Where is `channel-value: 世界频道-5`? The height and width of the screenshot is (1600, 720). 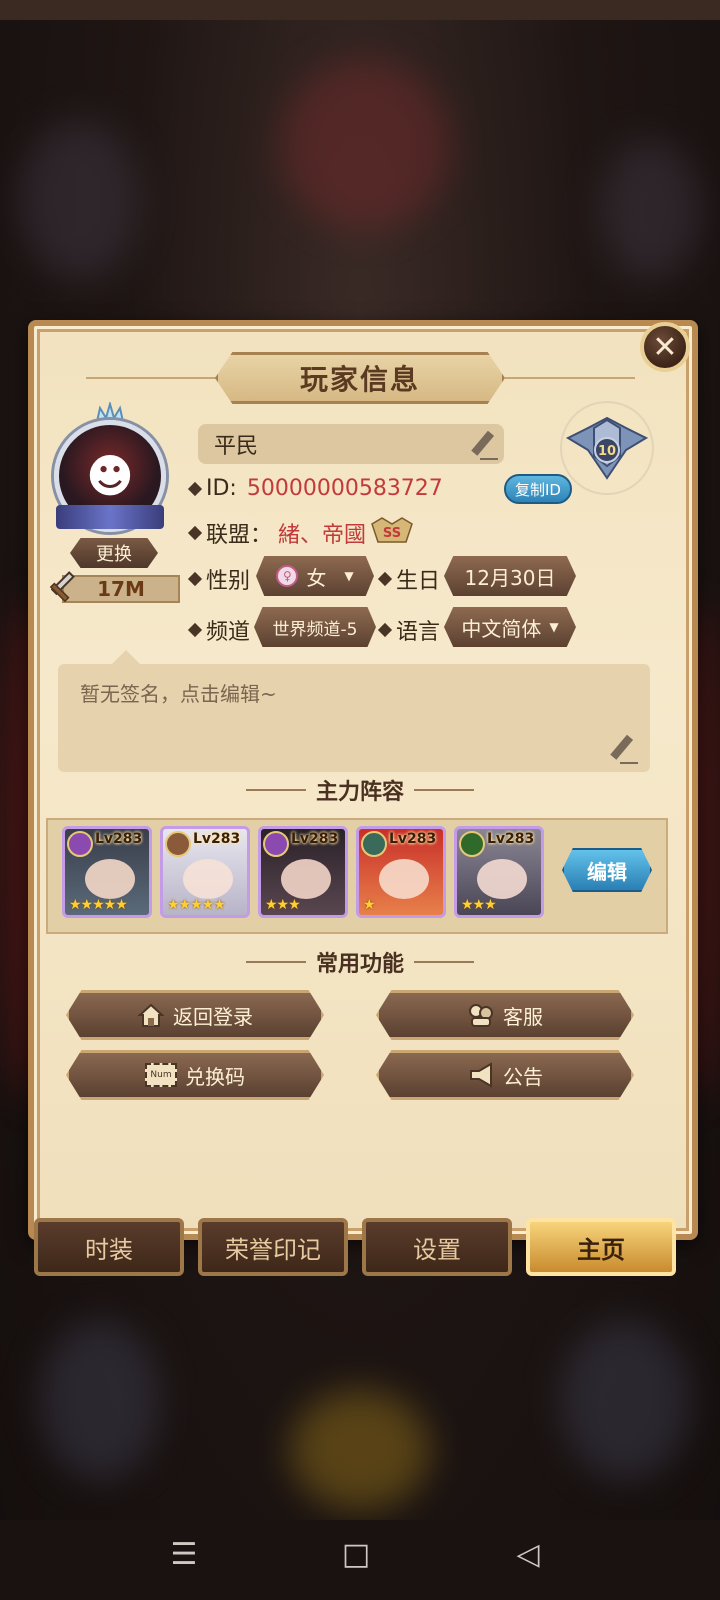
channel-value: 世界频道-5 is located at coordinates (315, 629).